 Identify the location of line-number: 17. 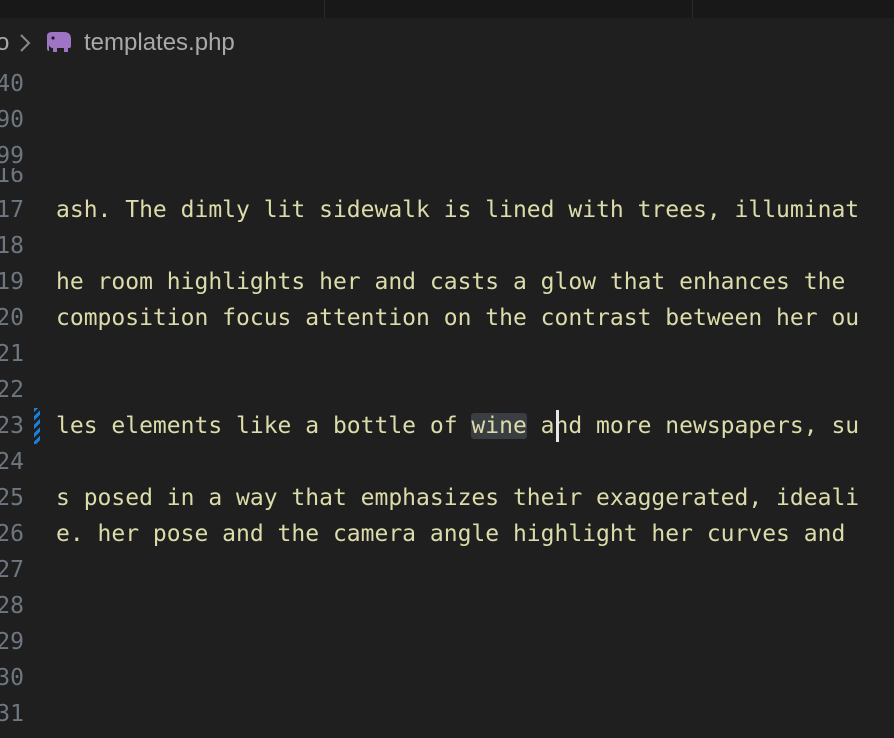
(12, 210).